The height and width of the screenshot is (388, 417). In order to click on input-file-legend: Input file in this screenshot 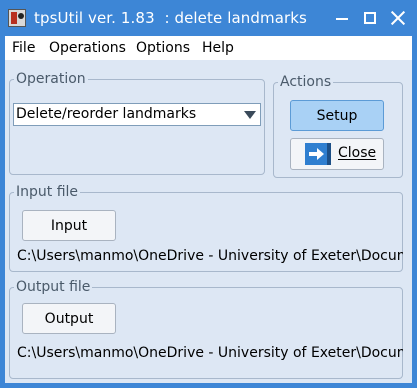, I will do `click(47, 192)`.